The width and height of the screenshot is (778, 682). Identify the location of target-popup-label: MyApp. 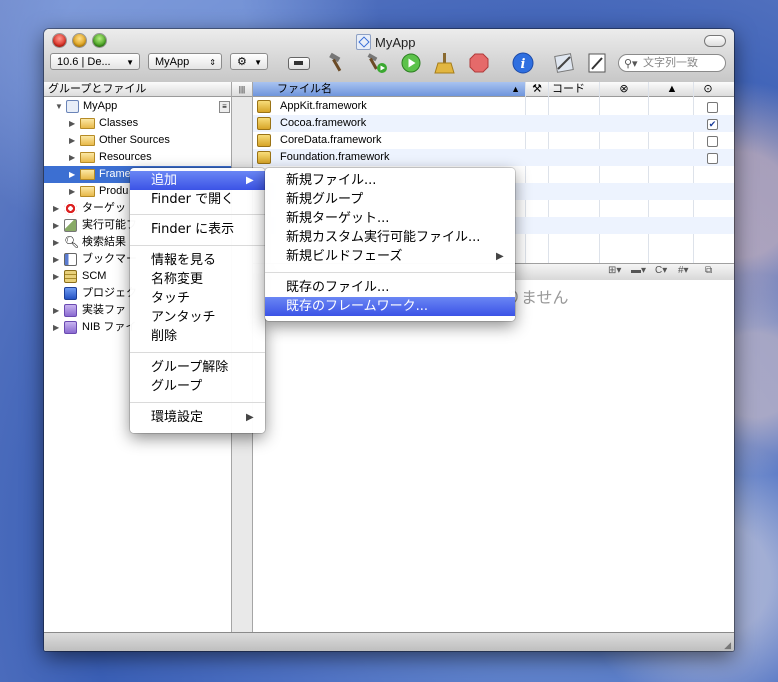
(172, 62).